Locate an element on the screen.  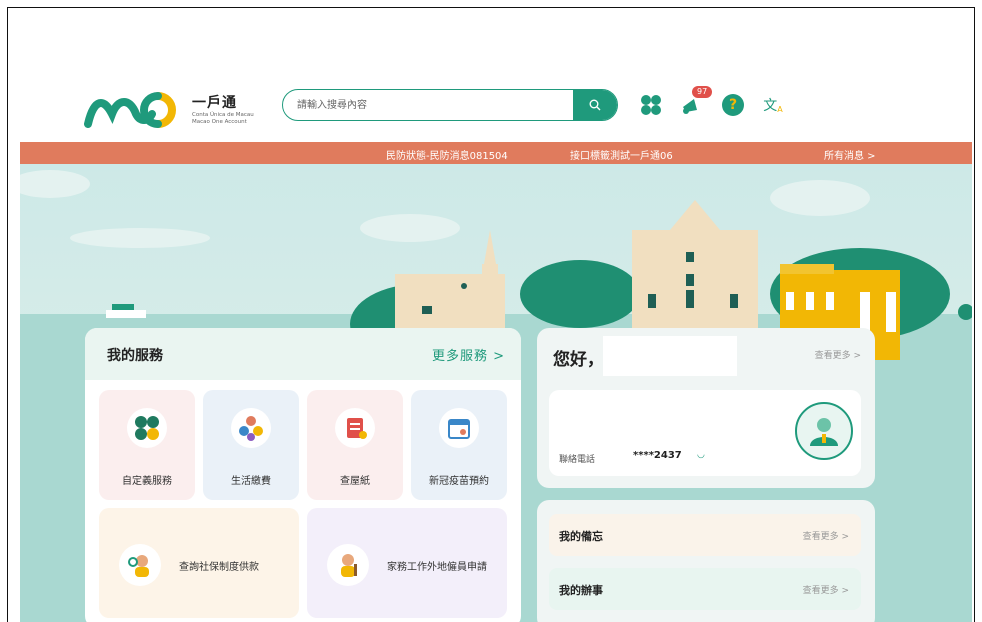
logo-subtitle-pt: Conta Única de Macau is located at coordinates (223, 115).